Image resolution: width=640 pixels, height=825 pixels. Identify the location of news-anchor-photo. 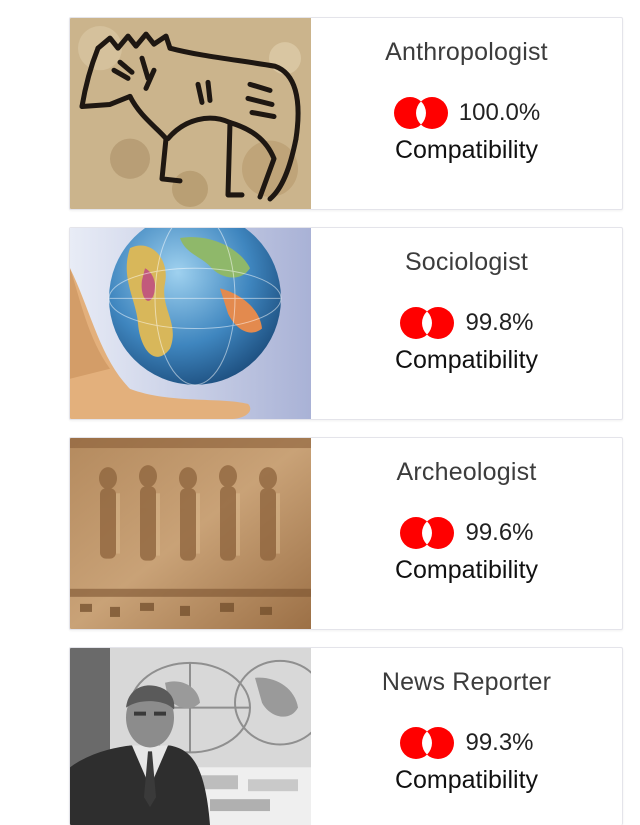
(190, 736).